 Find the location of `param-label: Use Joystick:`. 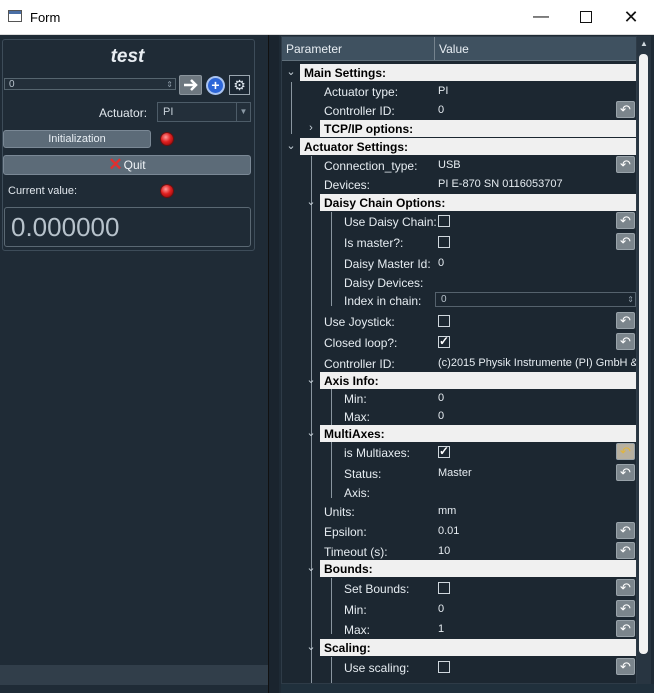

param-label: Use Joystick: is located at coordinates (359, 322).